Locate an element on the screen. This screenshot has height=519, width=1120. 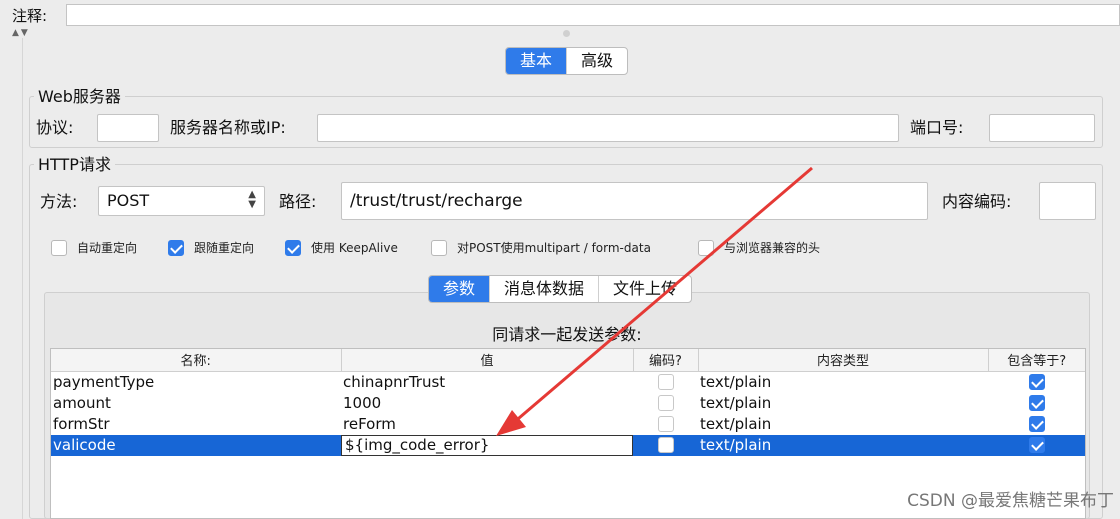
watermark-text: CSDN @最爱焦糖芒果布丁 is located at coordinates (1010, 501).